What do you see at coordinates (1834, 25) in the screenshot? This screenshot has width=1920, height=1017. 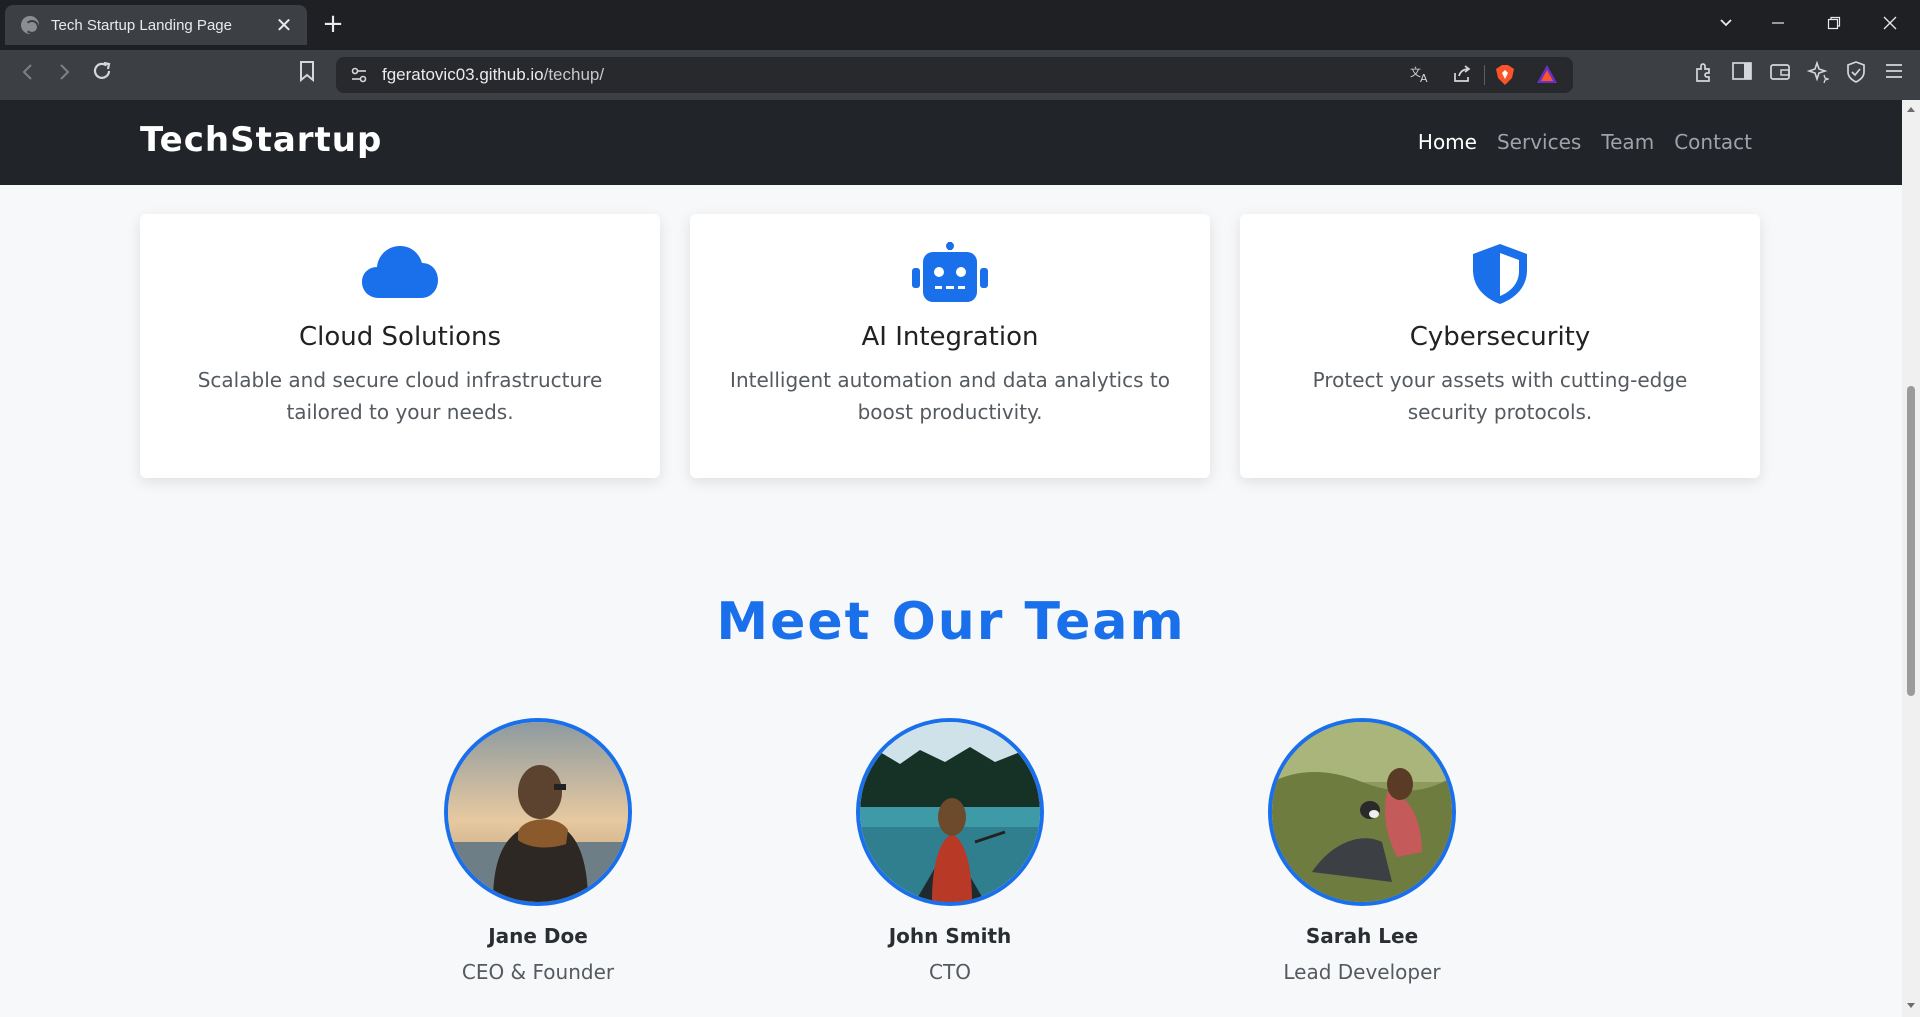 I see `restore-icon` at bounding box center [1834, 25].